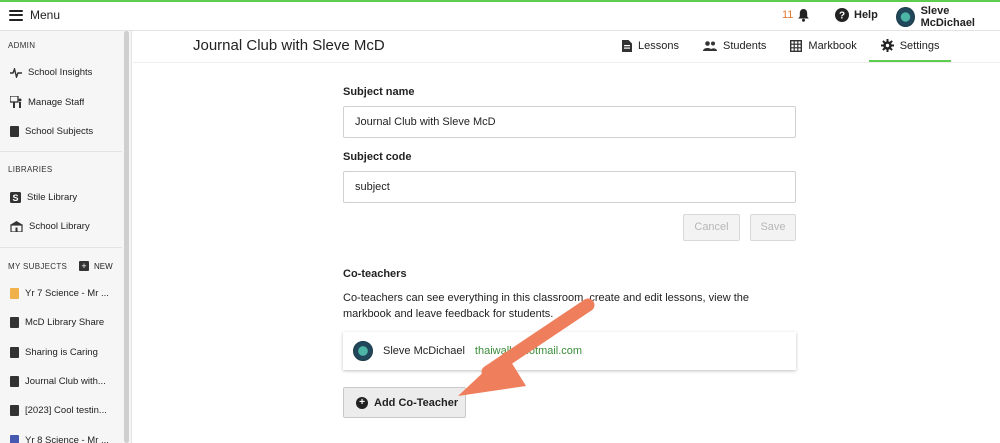  I want to click on sidebar-scrollbar, so click(126, 237).